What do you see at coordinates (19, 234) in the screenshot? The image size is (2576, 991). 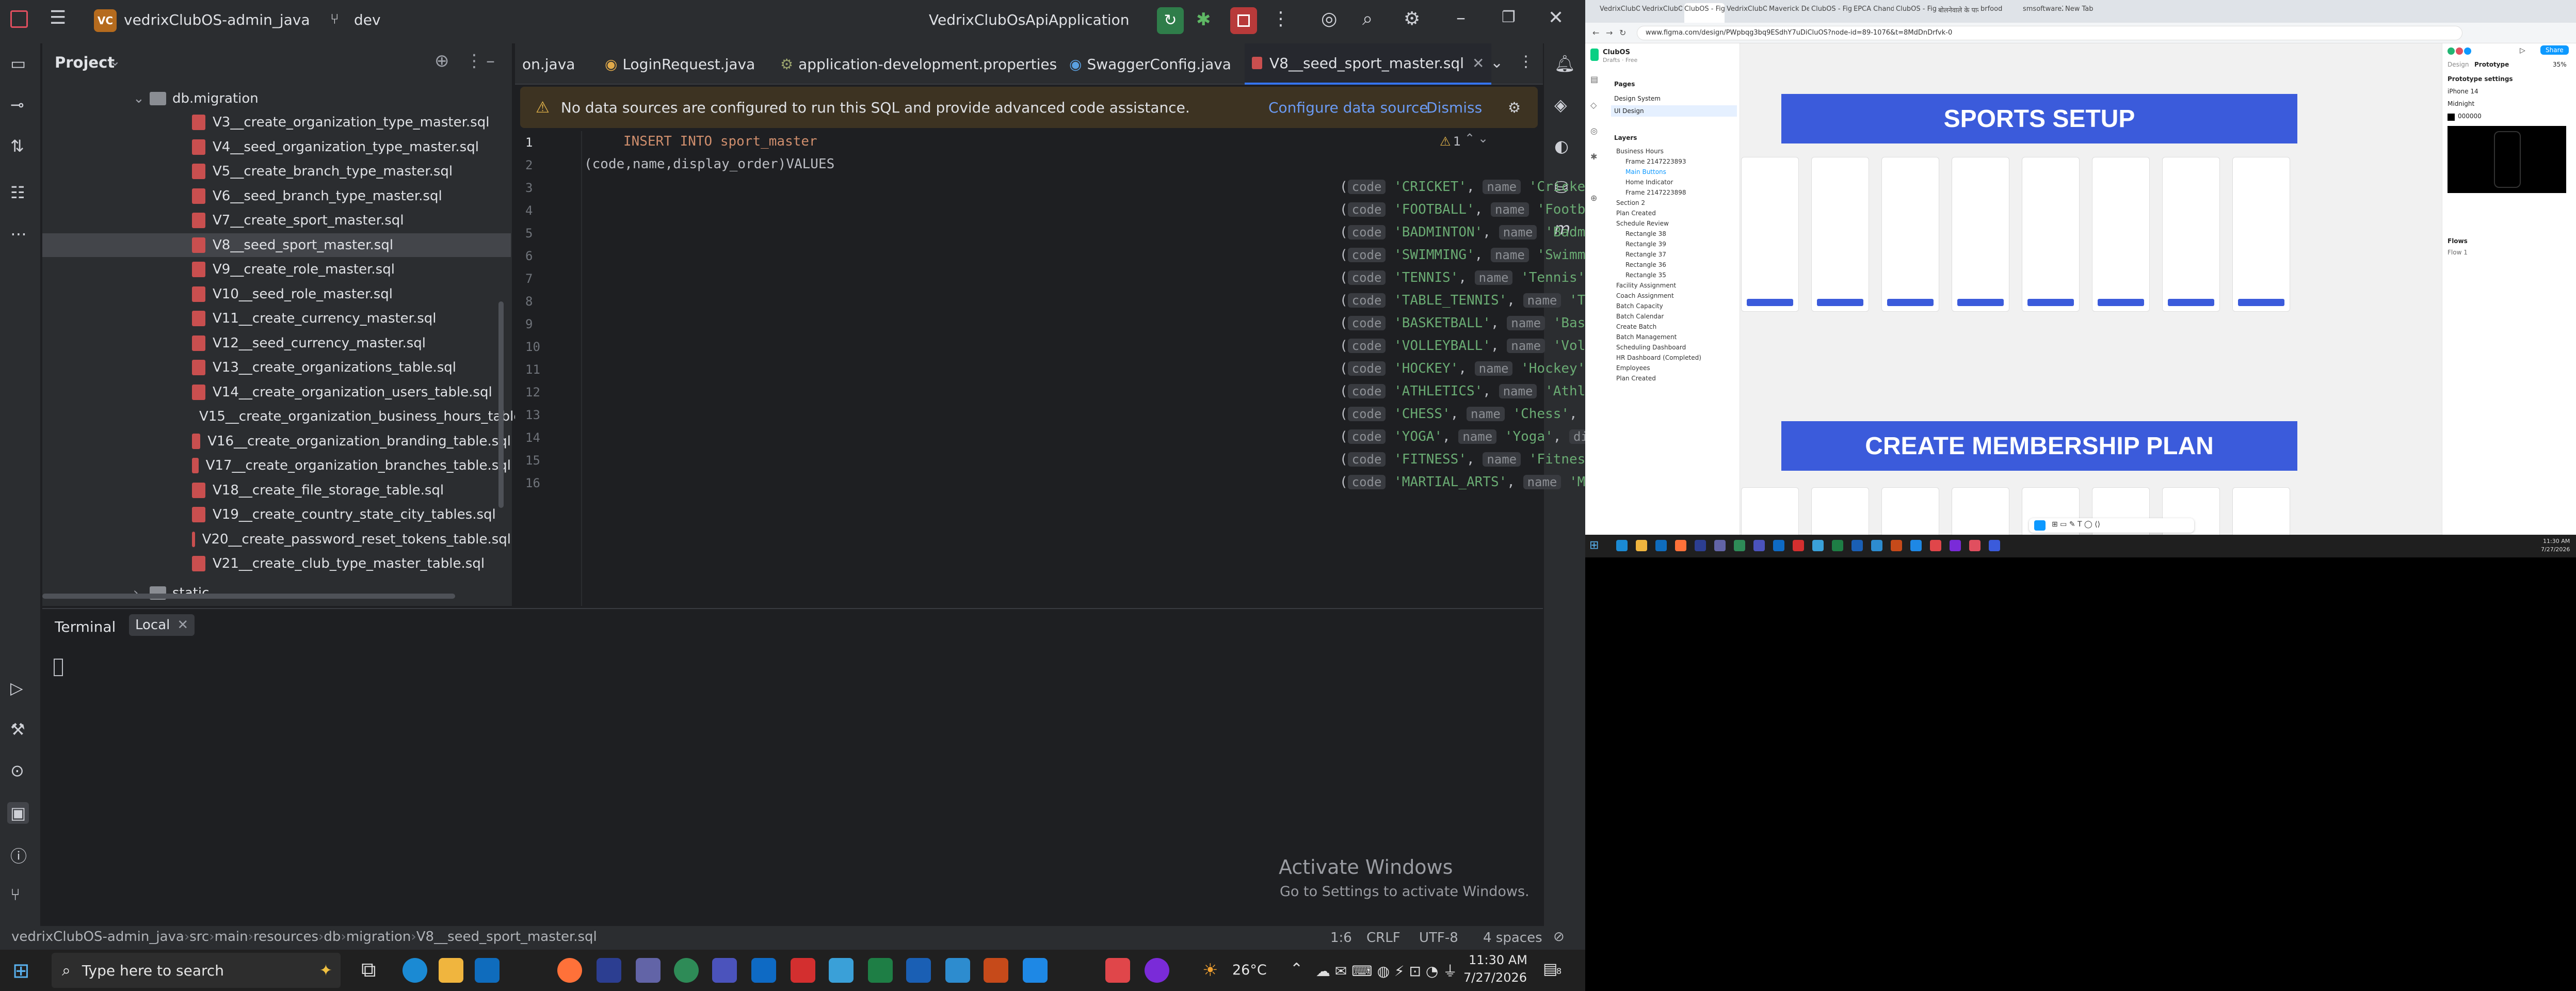 I see `more-tools-icon: ⋯` at bounding box center [19, 234].